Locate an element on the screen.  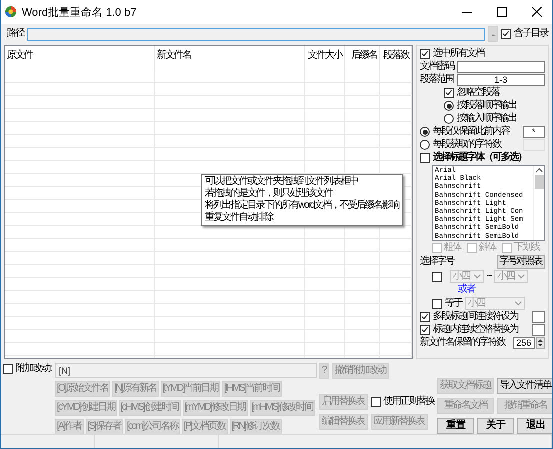
action-button: 重 置 is located at coordinates (455, 426).